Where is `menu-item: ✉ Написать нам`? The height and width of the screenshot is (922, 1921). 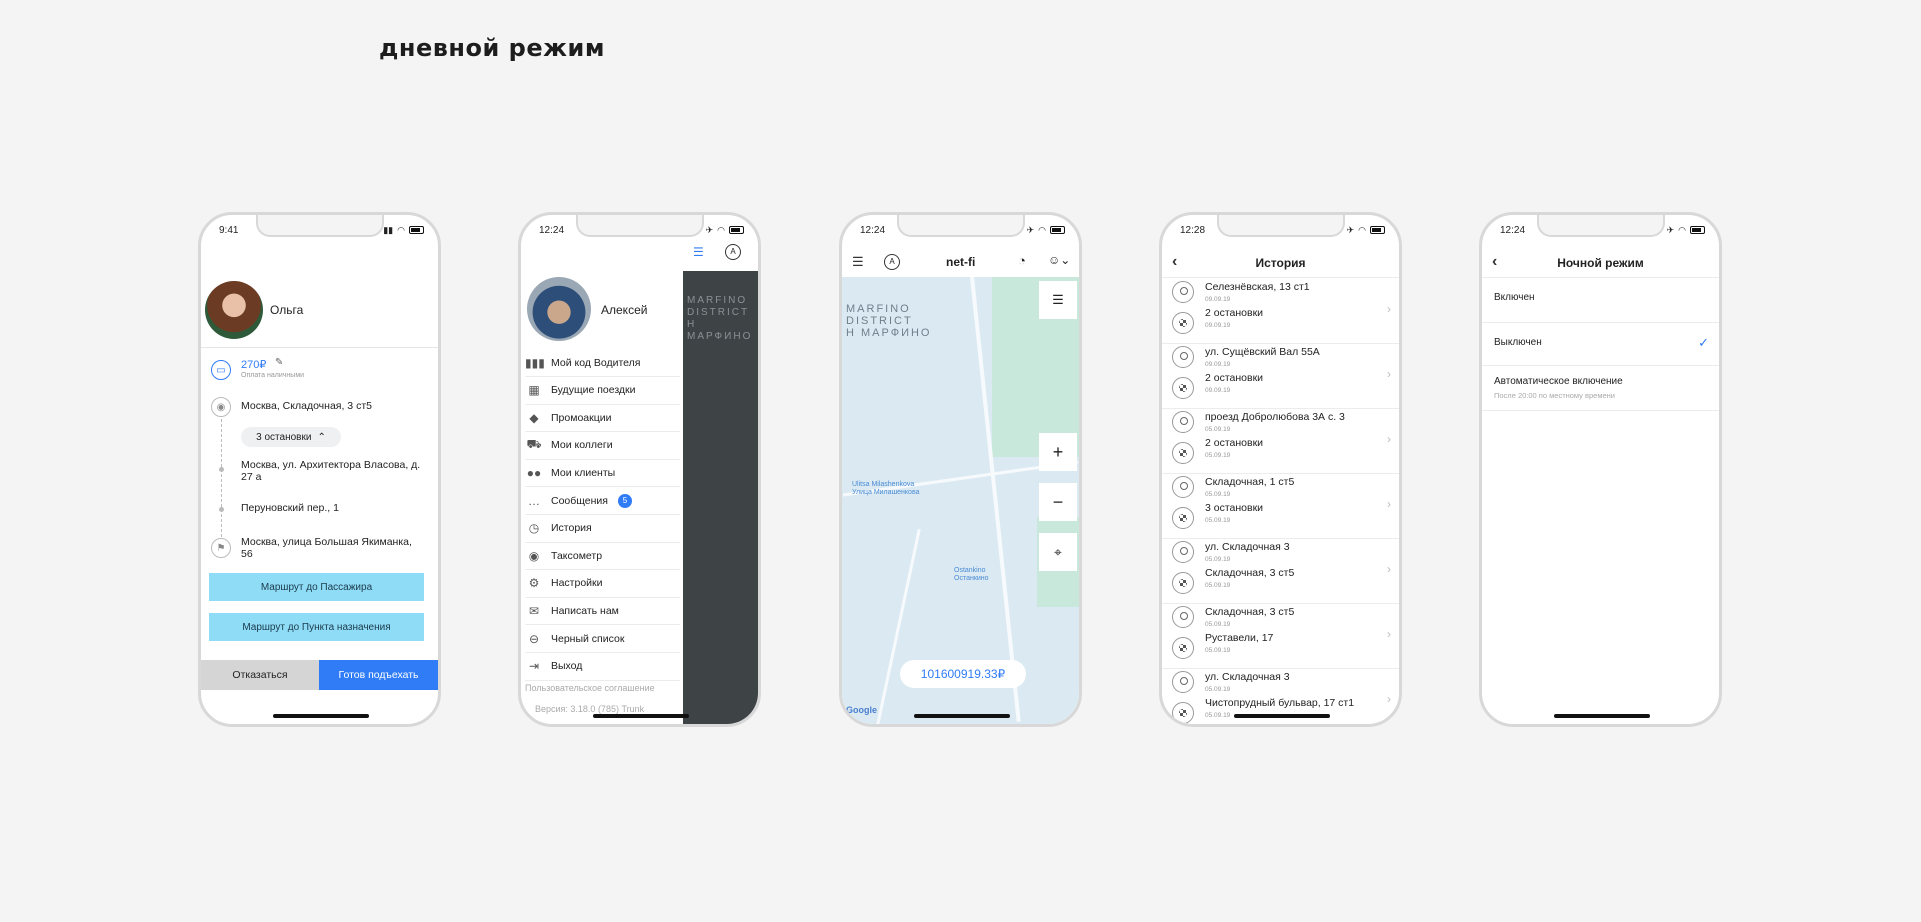 menu-item: ✉ Написать нам is located at coordinates (602, 611).